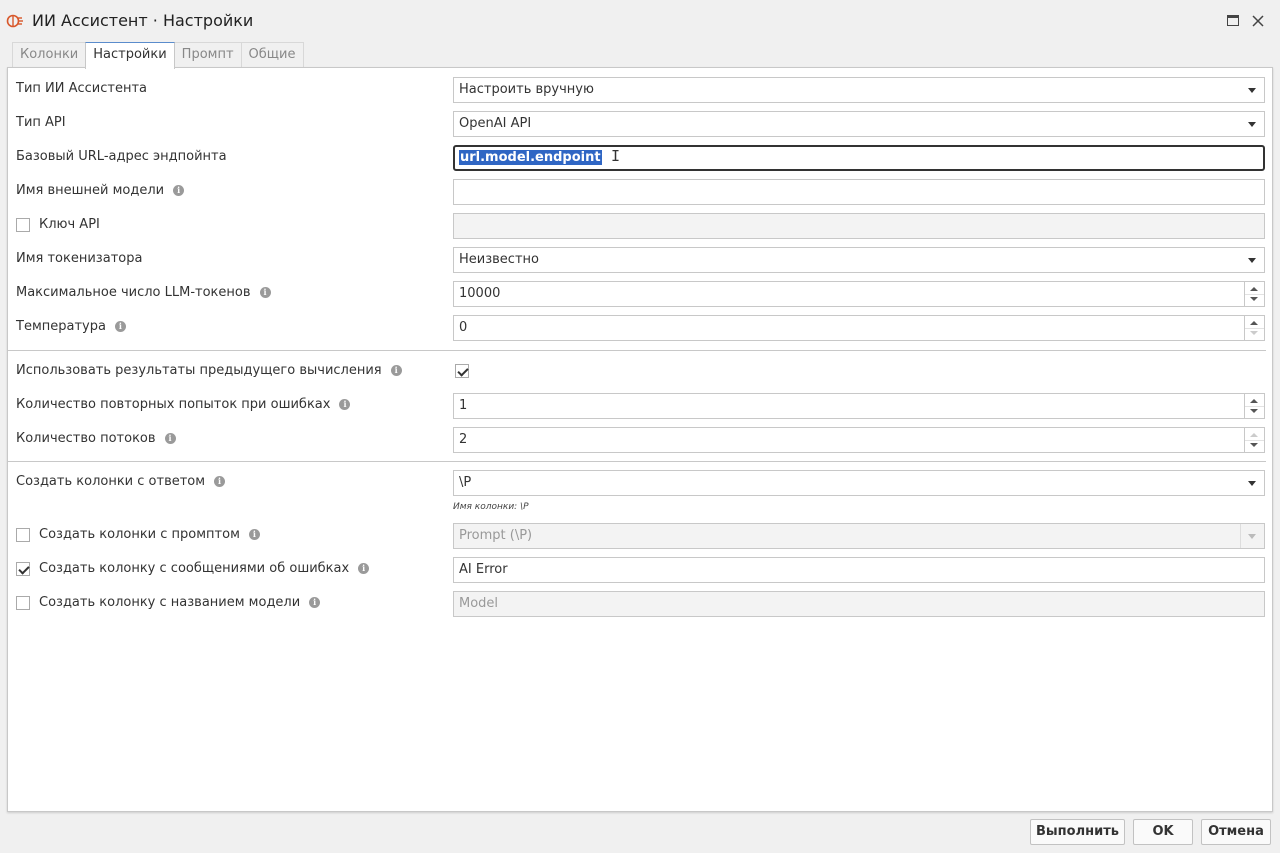 The width and height of the screenshot is (1280, 853). What do you see at coordinates (859, 124) in the screenshot?
I see `api-type-select: OpenAI API` at bounding box center [859, 124].